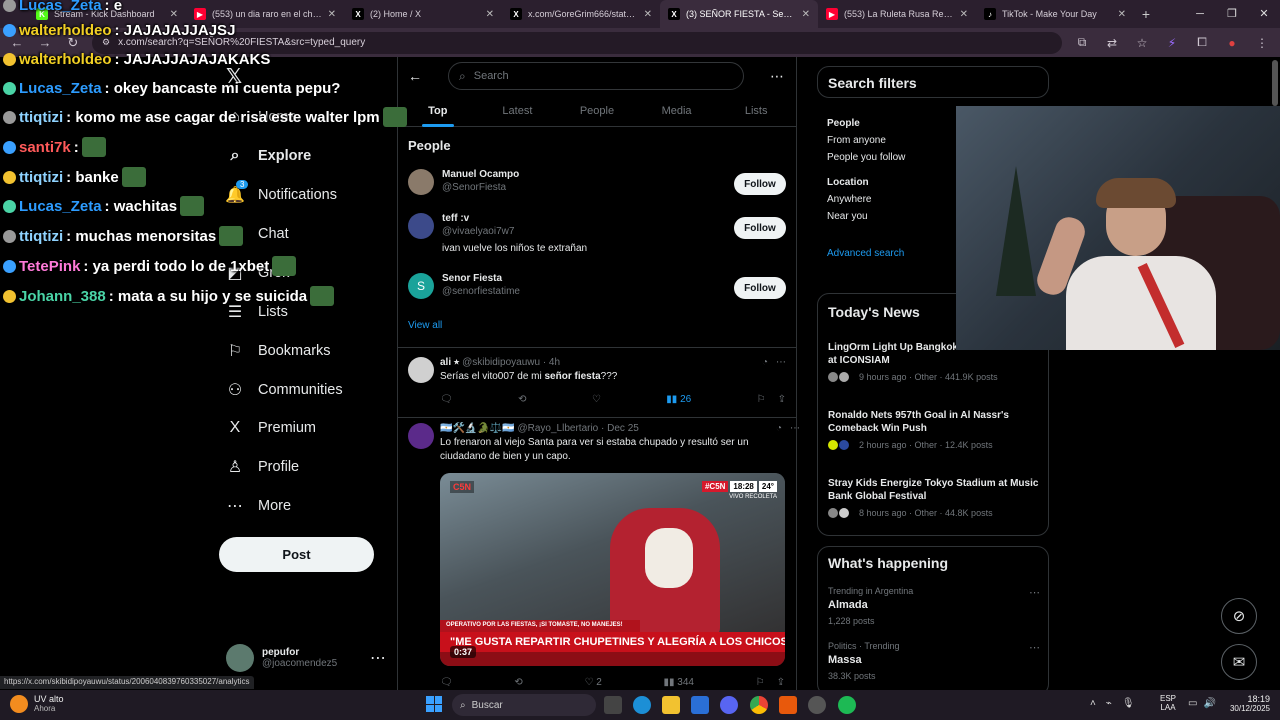 This screenshot has height=720, width=1280. Describe the element at coordinates (524, 705) in the screenshot. I see `taskbar-search: ⌕ Buscar` at that location.